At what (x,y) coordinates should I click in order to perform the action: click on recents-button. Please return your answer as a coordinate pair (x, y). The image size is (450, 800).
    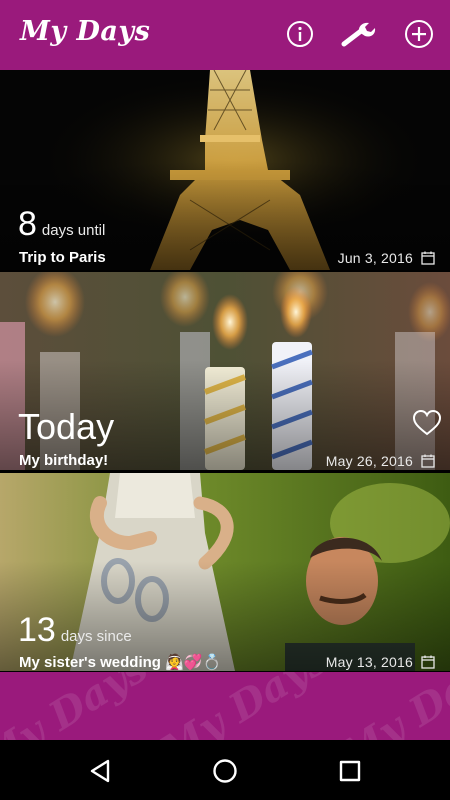
    Looking at the image, I should click on (350, 771).